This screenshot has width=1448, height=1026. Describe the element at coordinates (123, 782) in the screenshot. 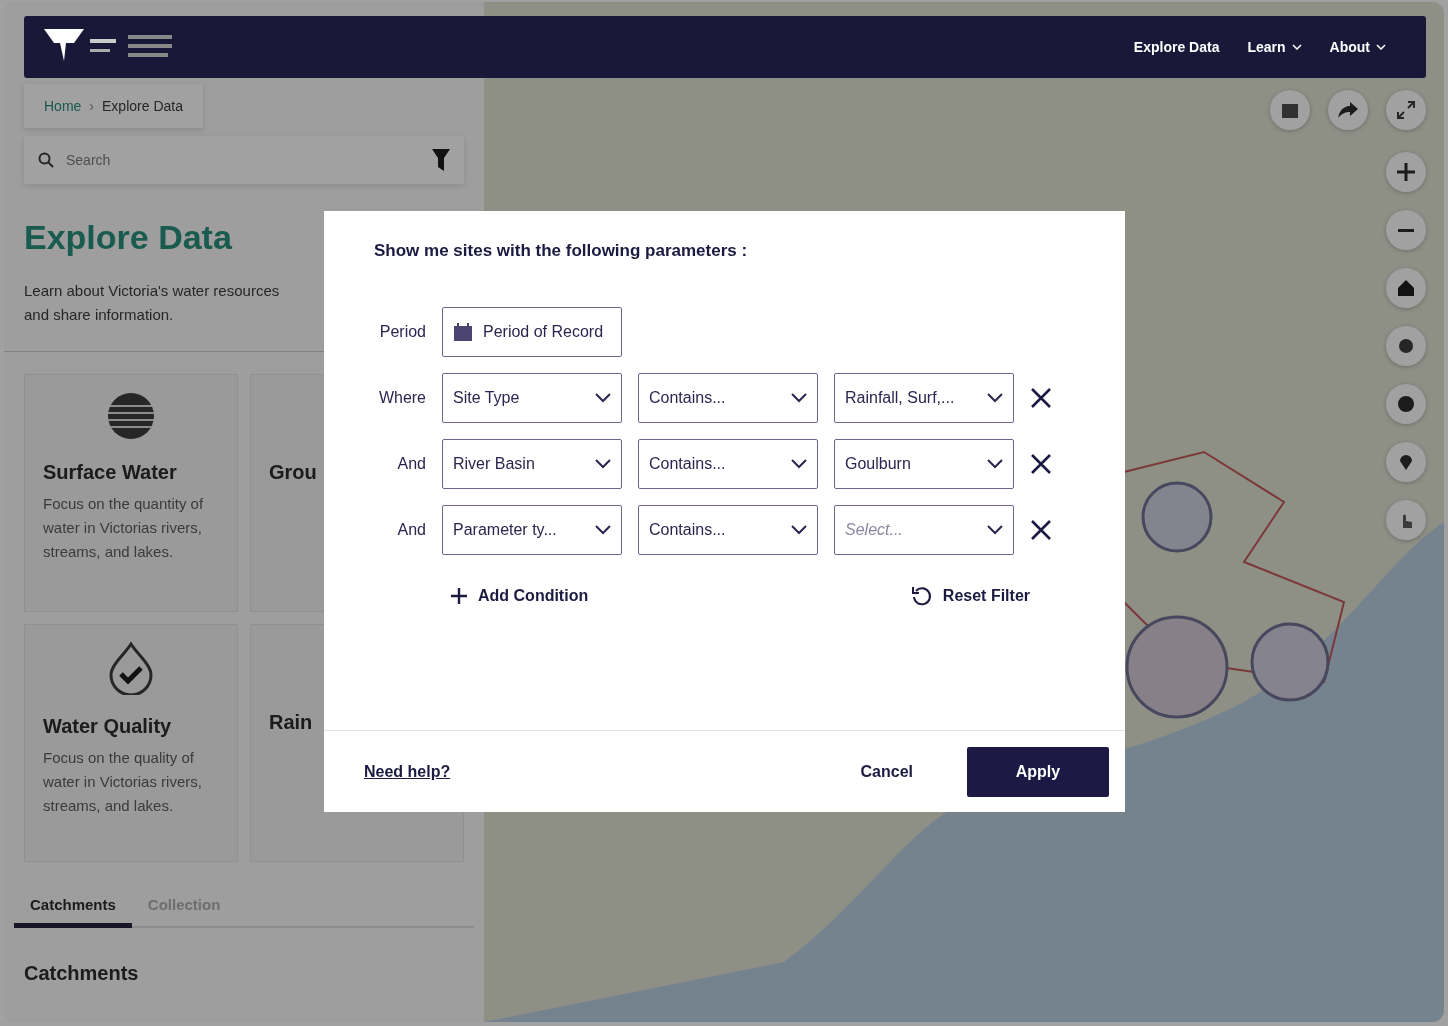

I see `card-description: Focus on the quality of water in Victorias rivers, streams, and lakes.` at that location.